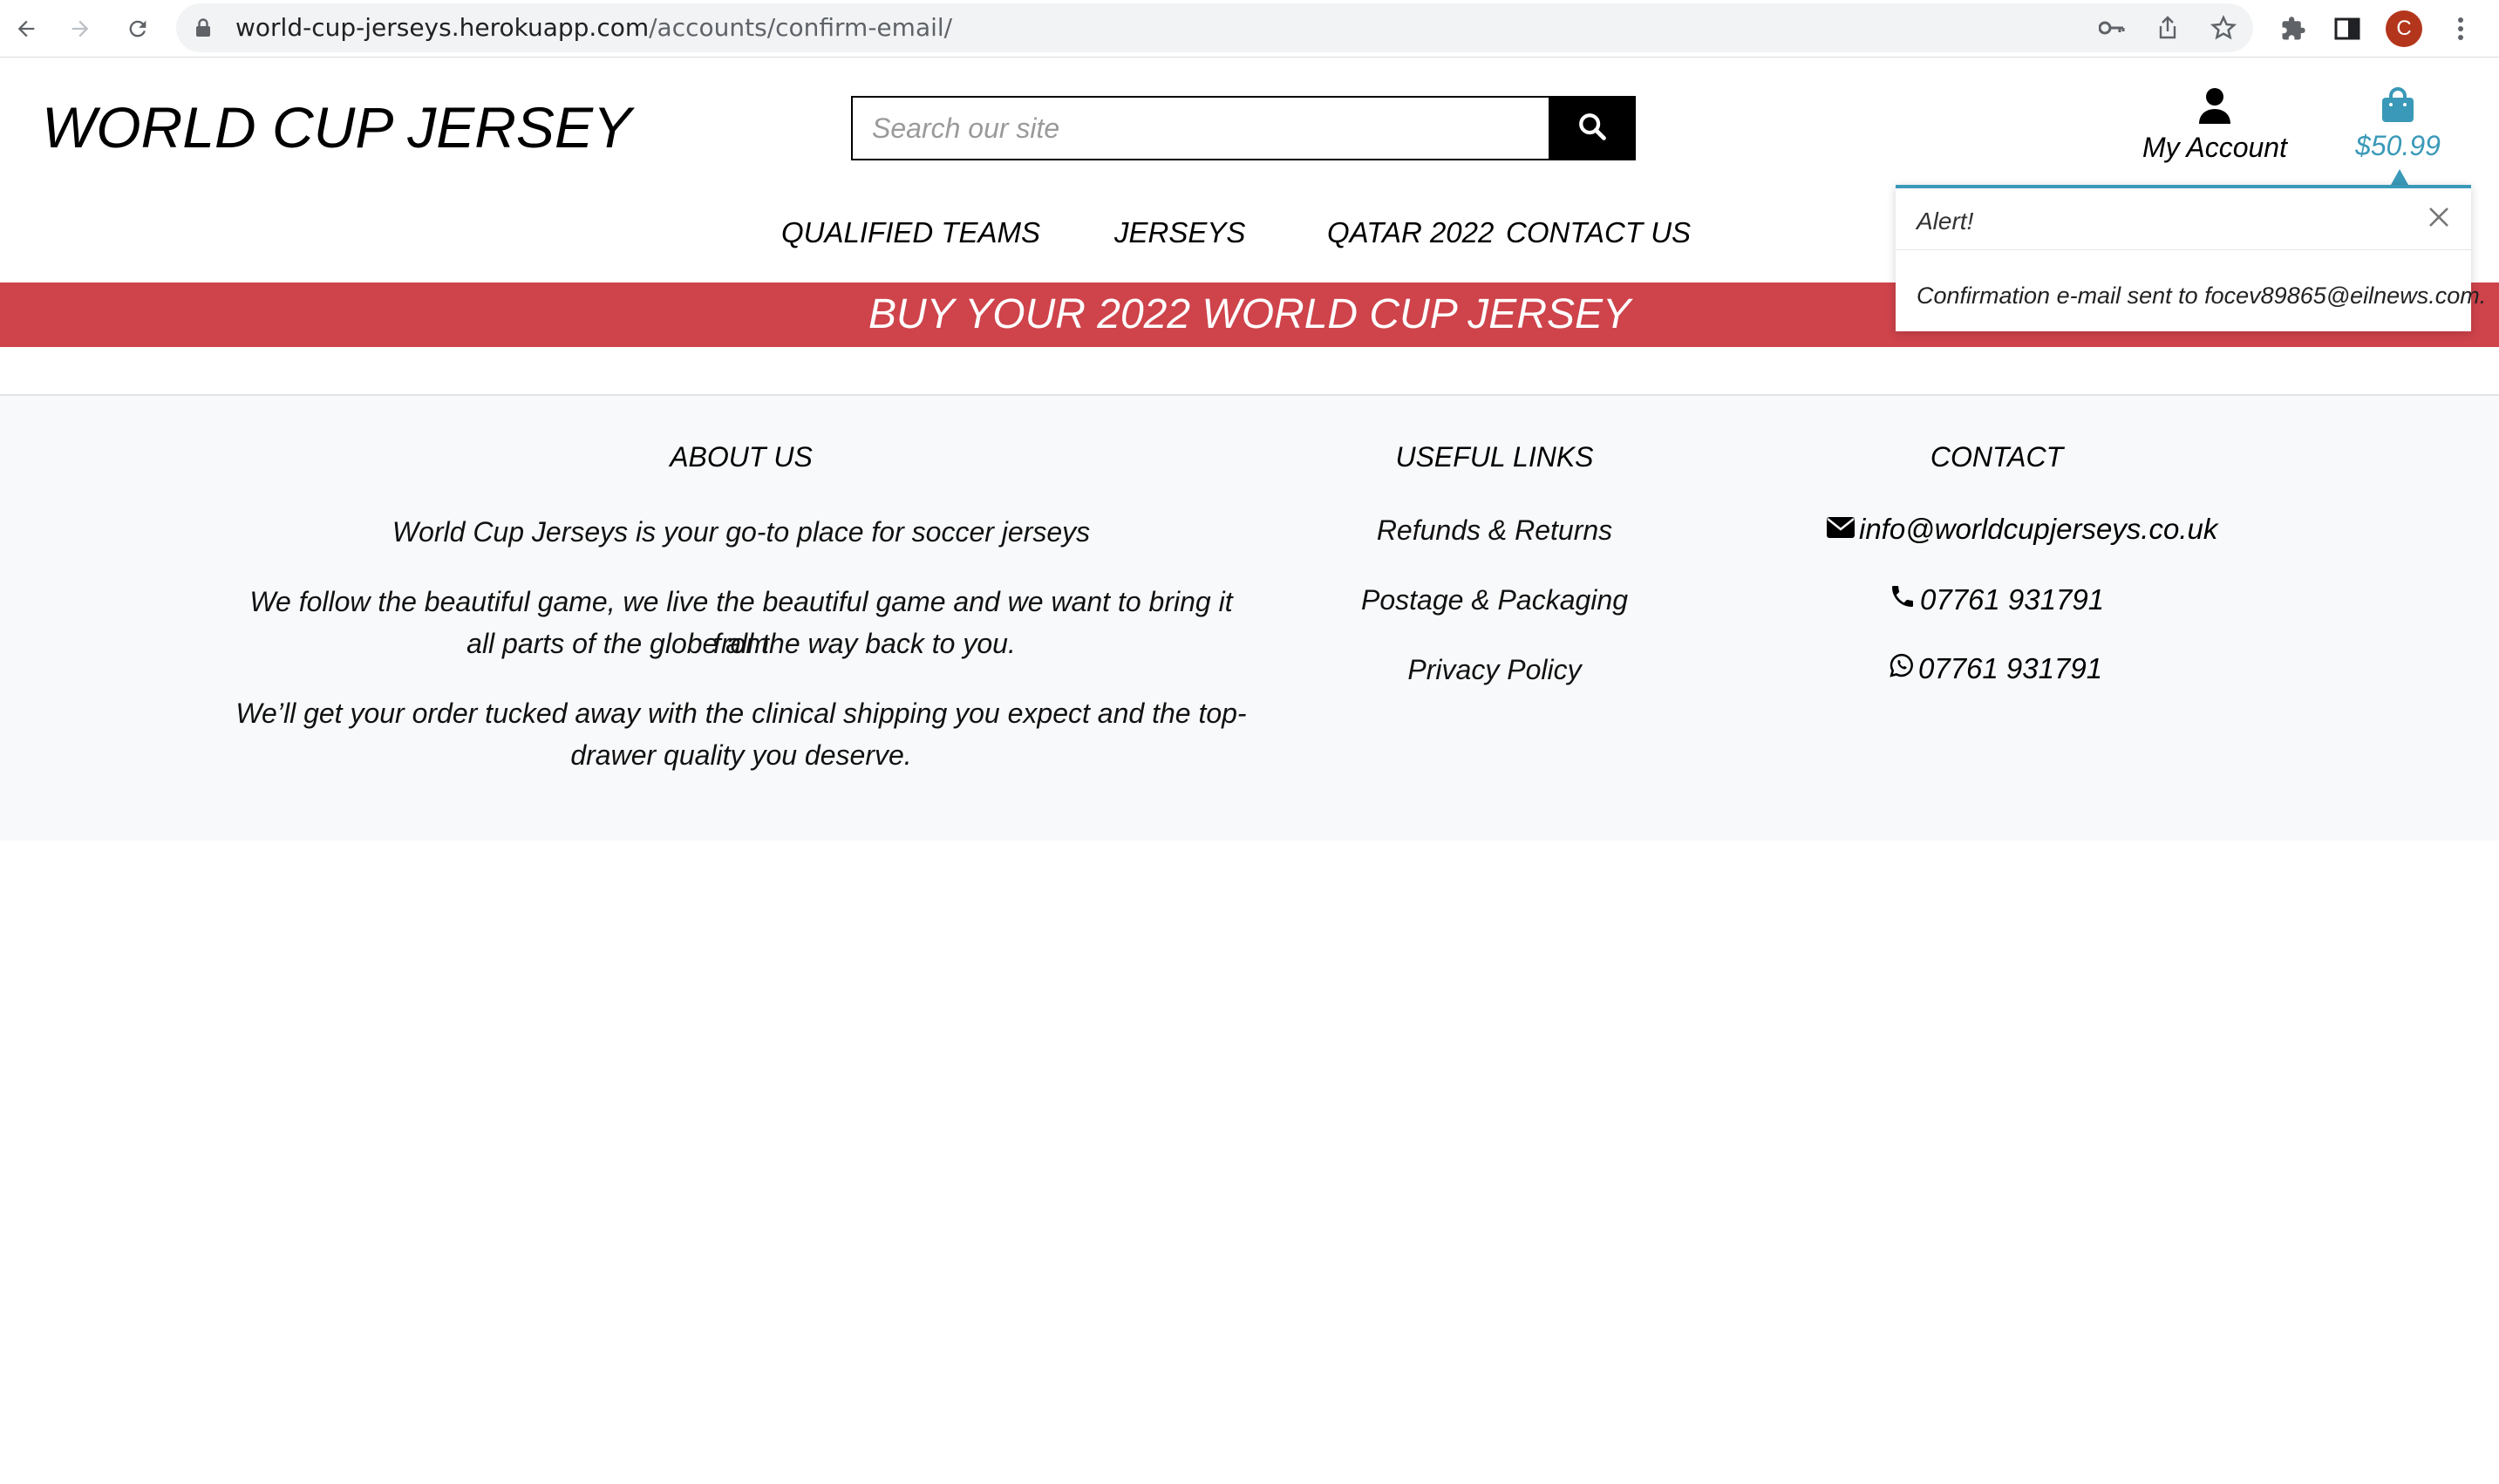 This screenshot has width=2499, height=1484. What do you see at coordinates (2293, 28) in the screenshot?
I see `extensions-icon` at bounding box center [2293, 28].